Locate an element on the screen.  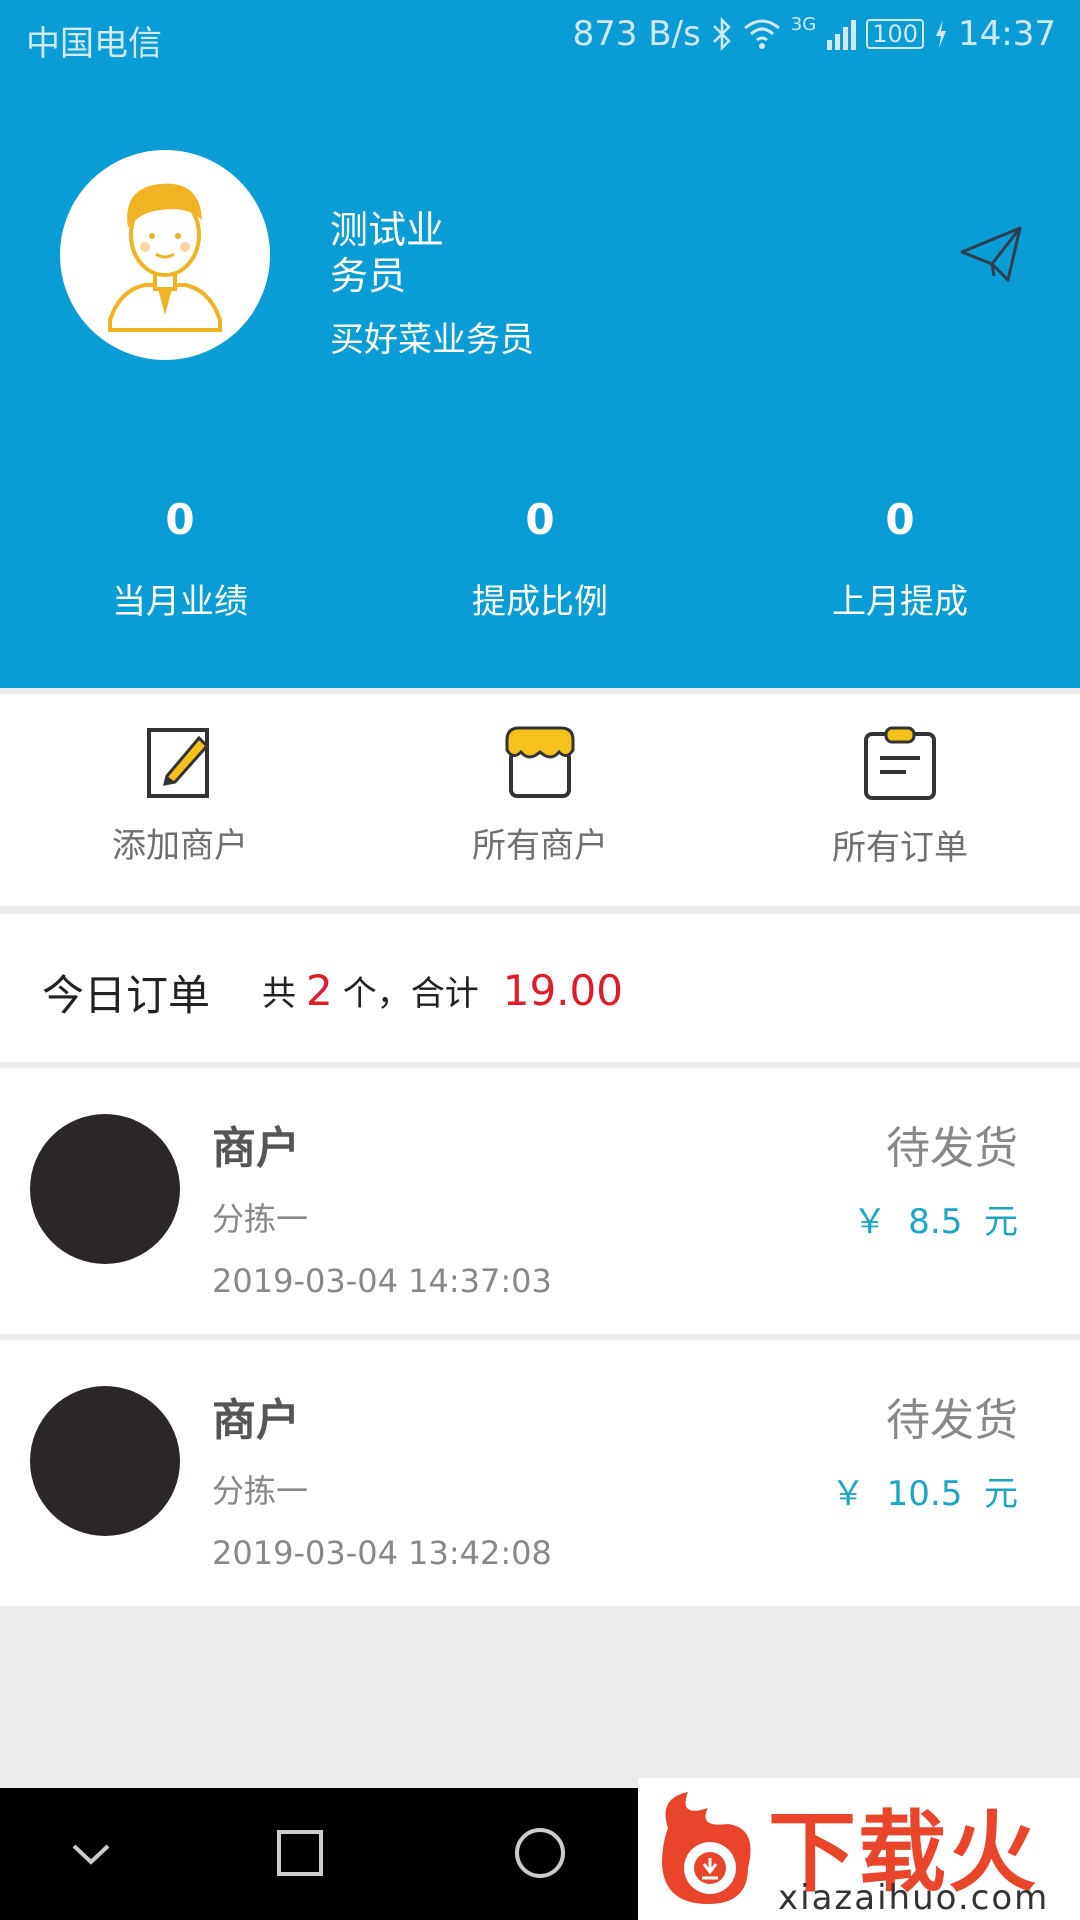
avatar is located at coordinates (165, 255).